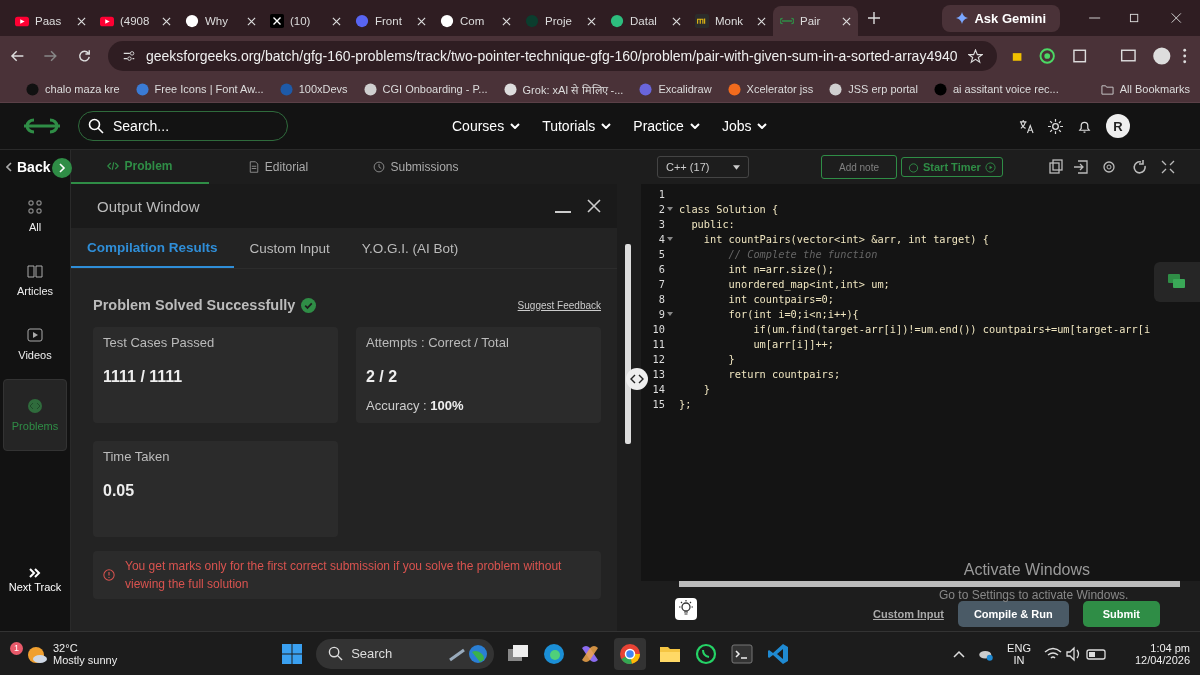 This screenshot has width=1200, height=675. What do you see at coordinates (1055, 126) in the screenshot?
I see `sun-icon` at bounding box center [1055, 126].